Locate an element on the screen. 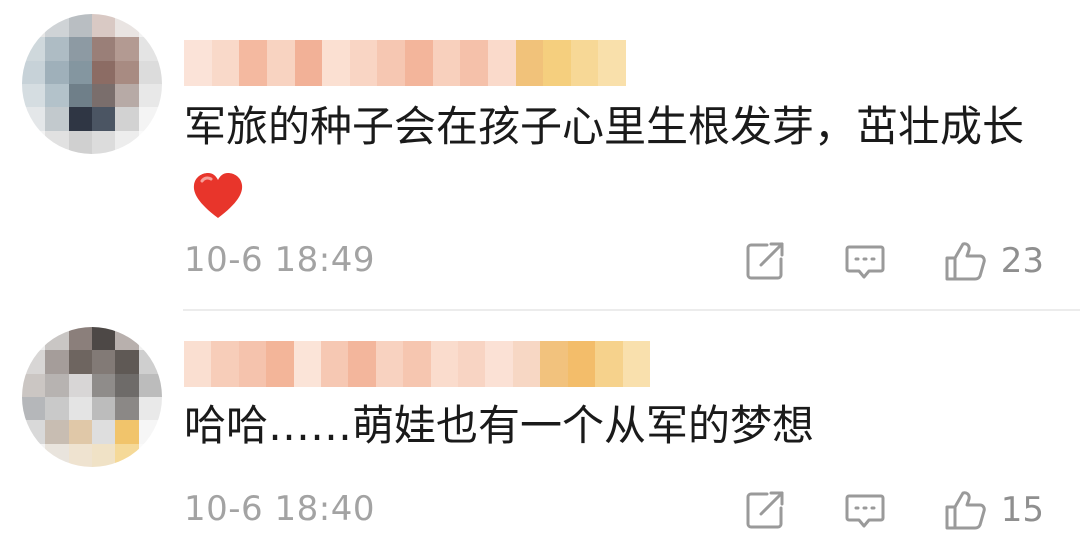 This screenshot has height=555, width=1080. comment-timestamp: 10-6 18:40 is located at coordinates (279, 509).